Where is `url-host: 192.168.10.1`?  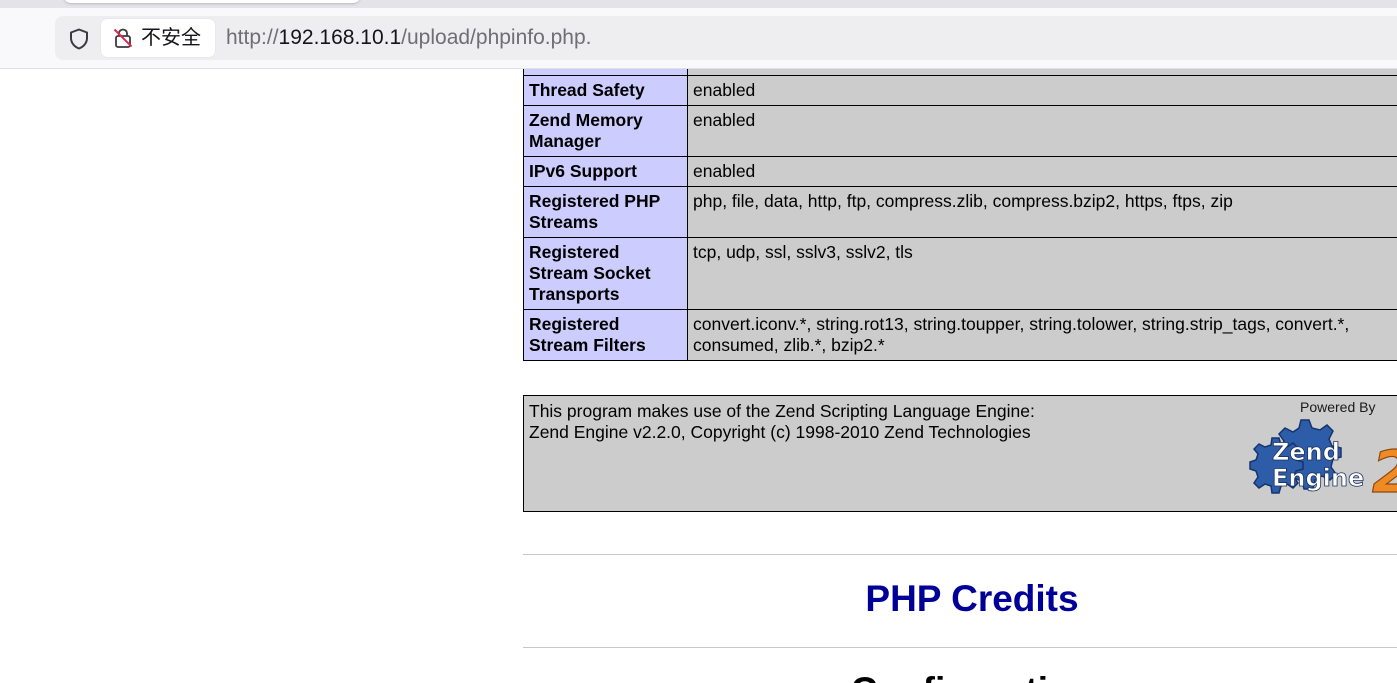
url-host: 192.168.10.1 is located at coordinates (340, 37).